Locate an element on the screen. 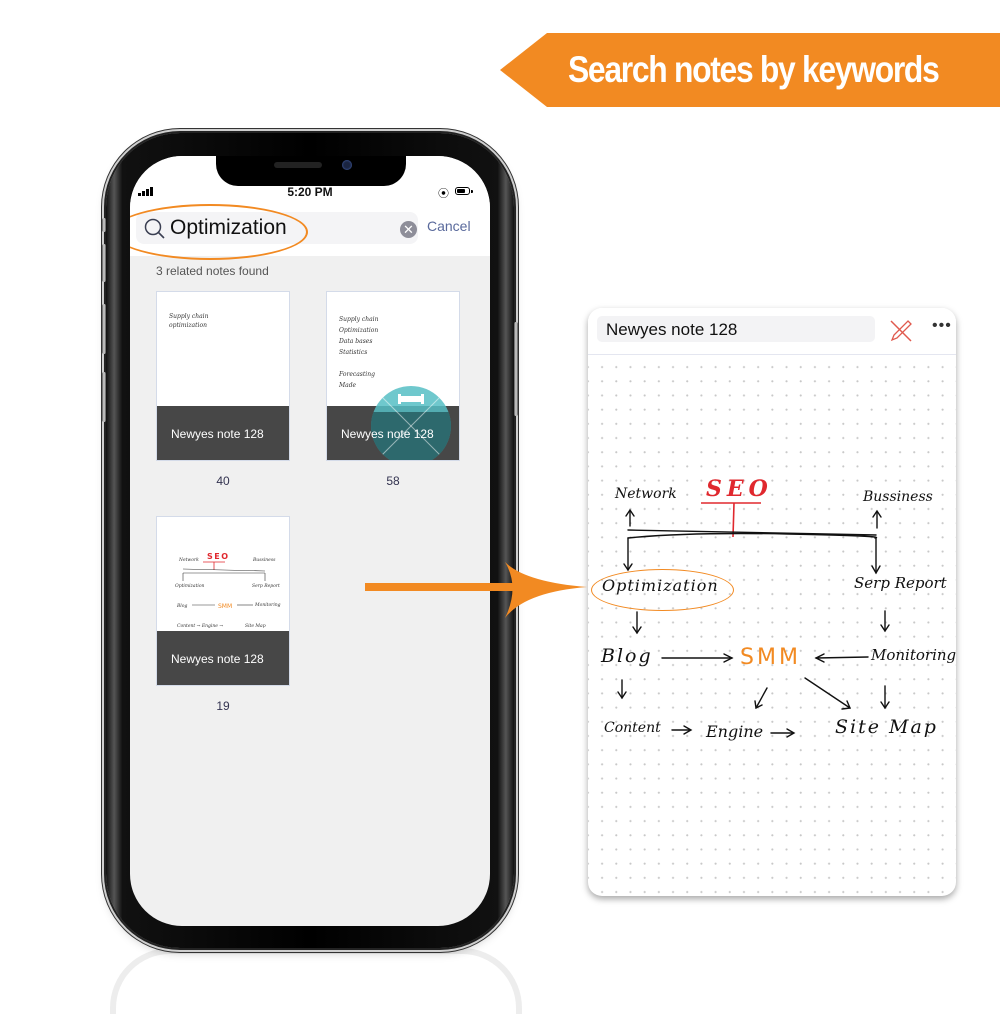 This screenshot has height=1014, width=1000. volume-down-button is located at coordinates (104, 329).